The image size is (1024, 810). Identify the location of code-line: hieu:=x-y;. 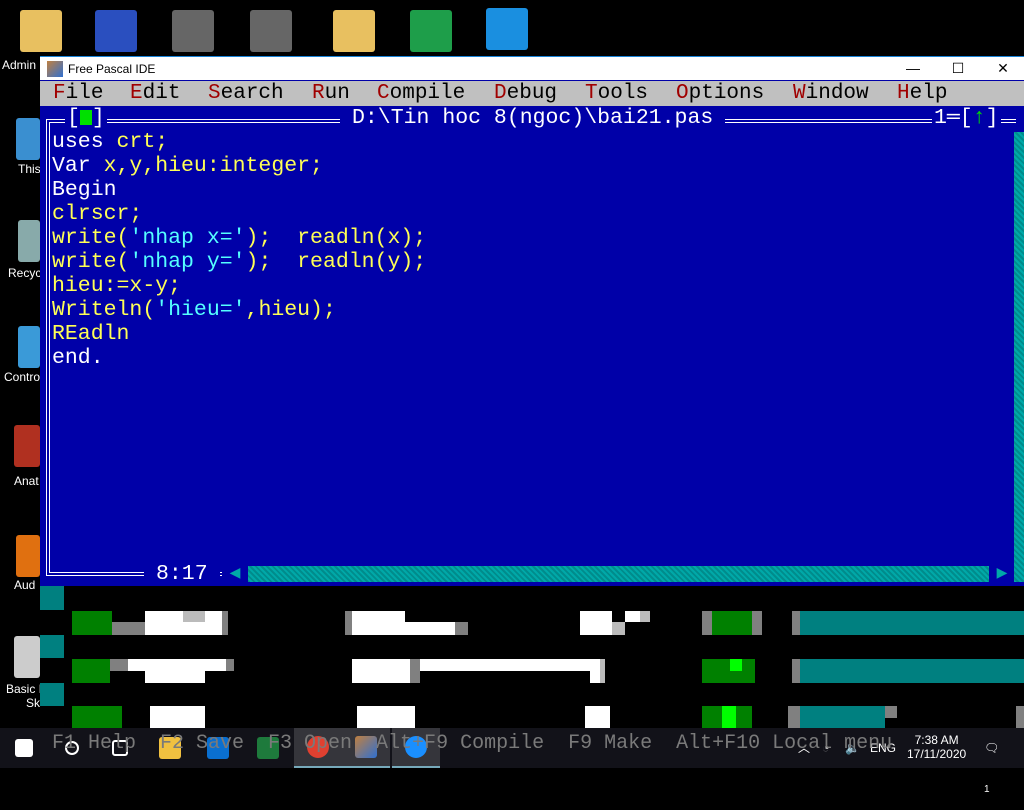
(239, 286).